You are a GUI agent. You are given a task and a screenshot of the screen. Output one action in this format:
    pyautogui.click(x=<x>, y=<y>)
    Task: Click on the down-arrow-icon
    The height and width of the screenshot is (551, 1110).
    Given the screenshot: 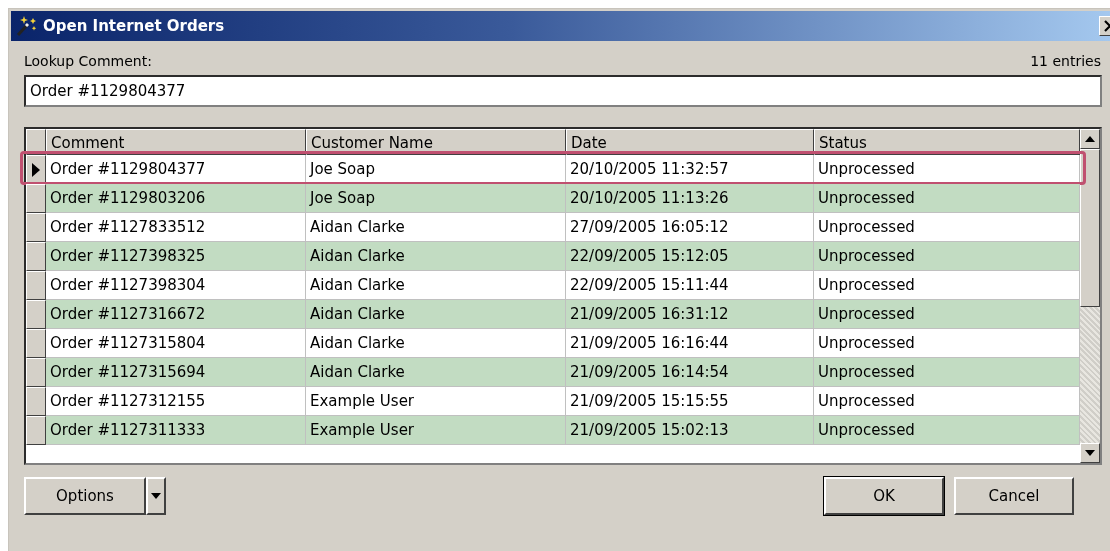 What is the action you would take?
    pyautogui.click(x=1090, y=453)
    